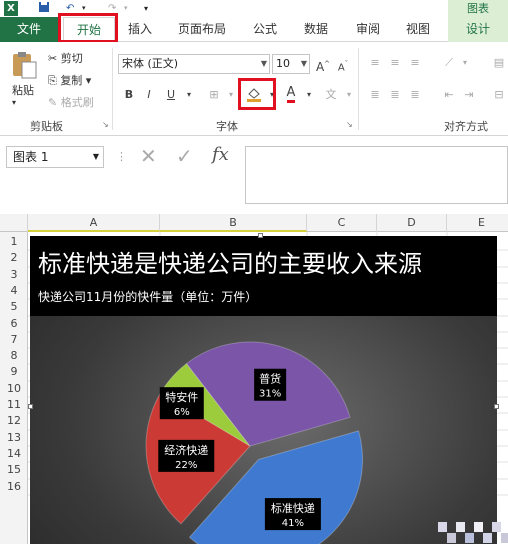 This screenshot has height=544, width=508. I want to click on row-header: 11, so click(14, 405).